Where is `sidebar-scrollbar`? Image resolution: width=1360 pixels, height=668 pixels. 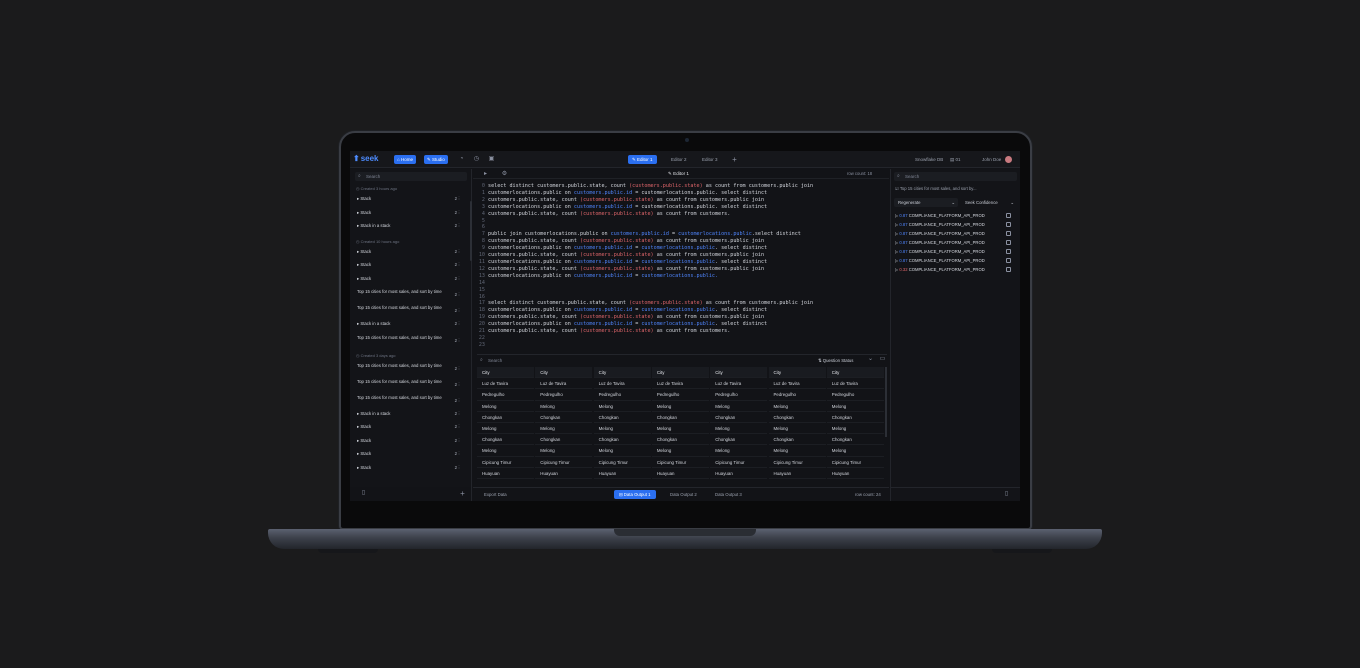 sidebar-scrollbar is located at coordinates (471, 231).